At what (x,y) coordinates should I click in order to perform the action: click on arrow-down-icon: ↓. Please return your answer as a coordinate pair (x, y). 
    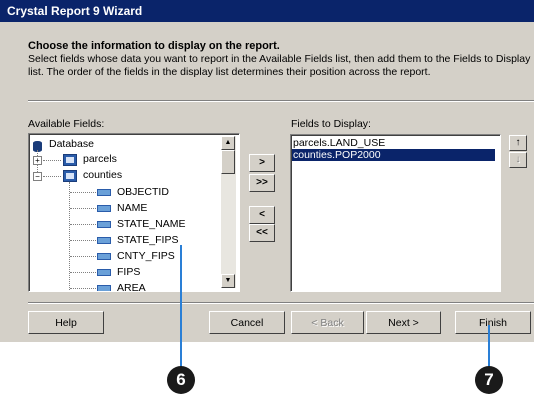
    Looking at the image, I should click on (518, 159).